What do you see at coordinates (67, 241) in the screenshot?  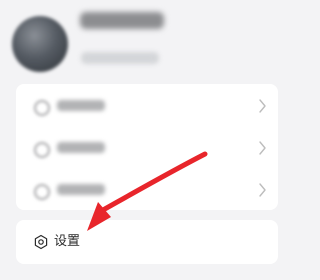 I see `settings-label: 设置` at bounding box center [67, 241].